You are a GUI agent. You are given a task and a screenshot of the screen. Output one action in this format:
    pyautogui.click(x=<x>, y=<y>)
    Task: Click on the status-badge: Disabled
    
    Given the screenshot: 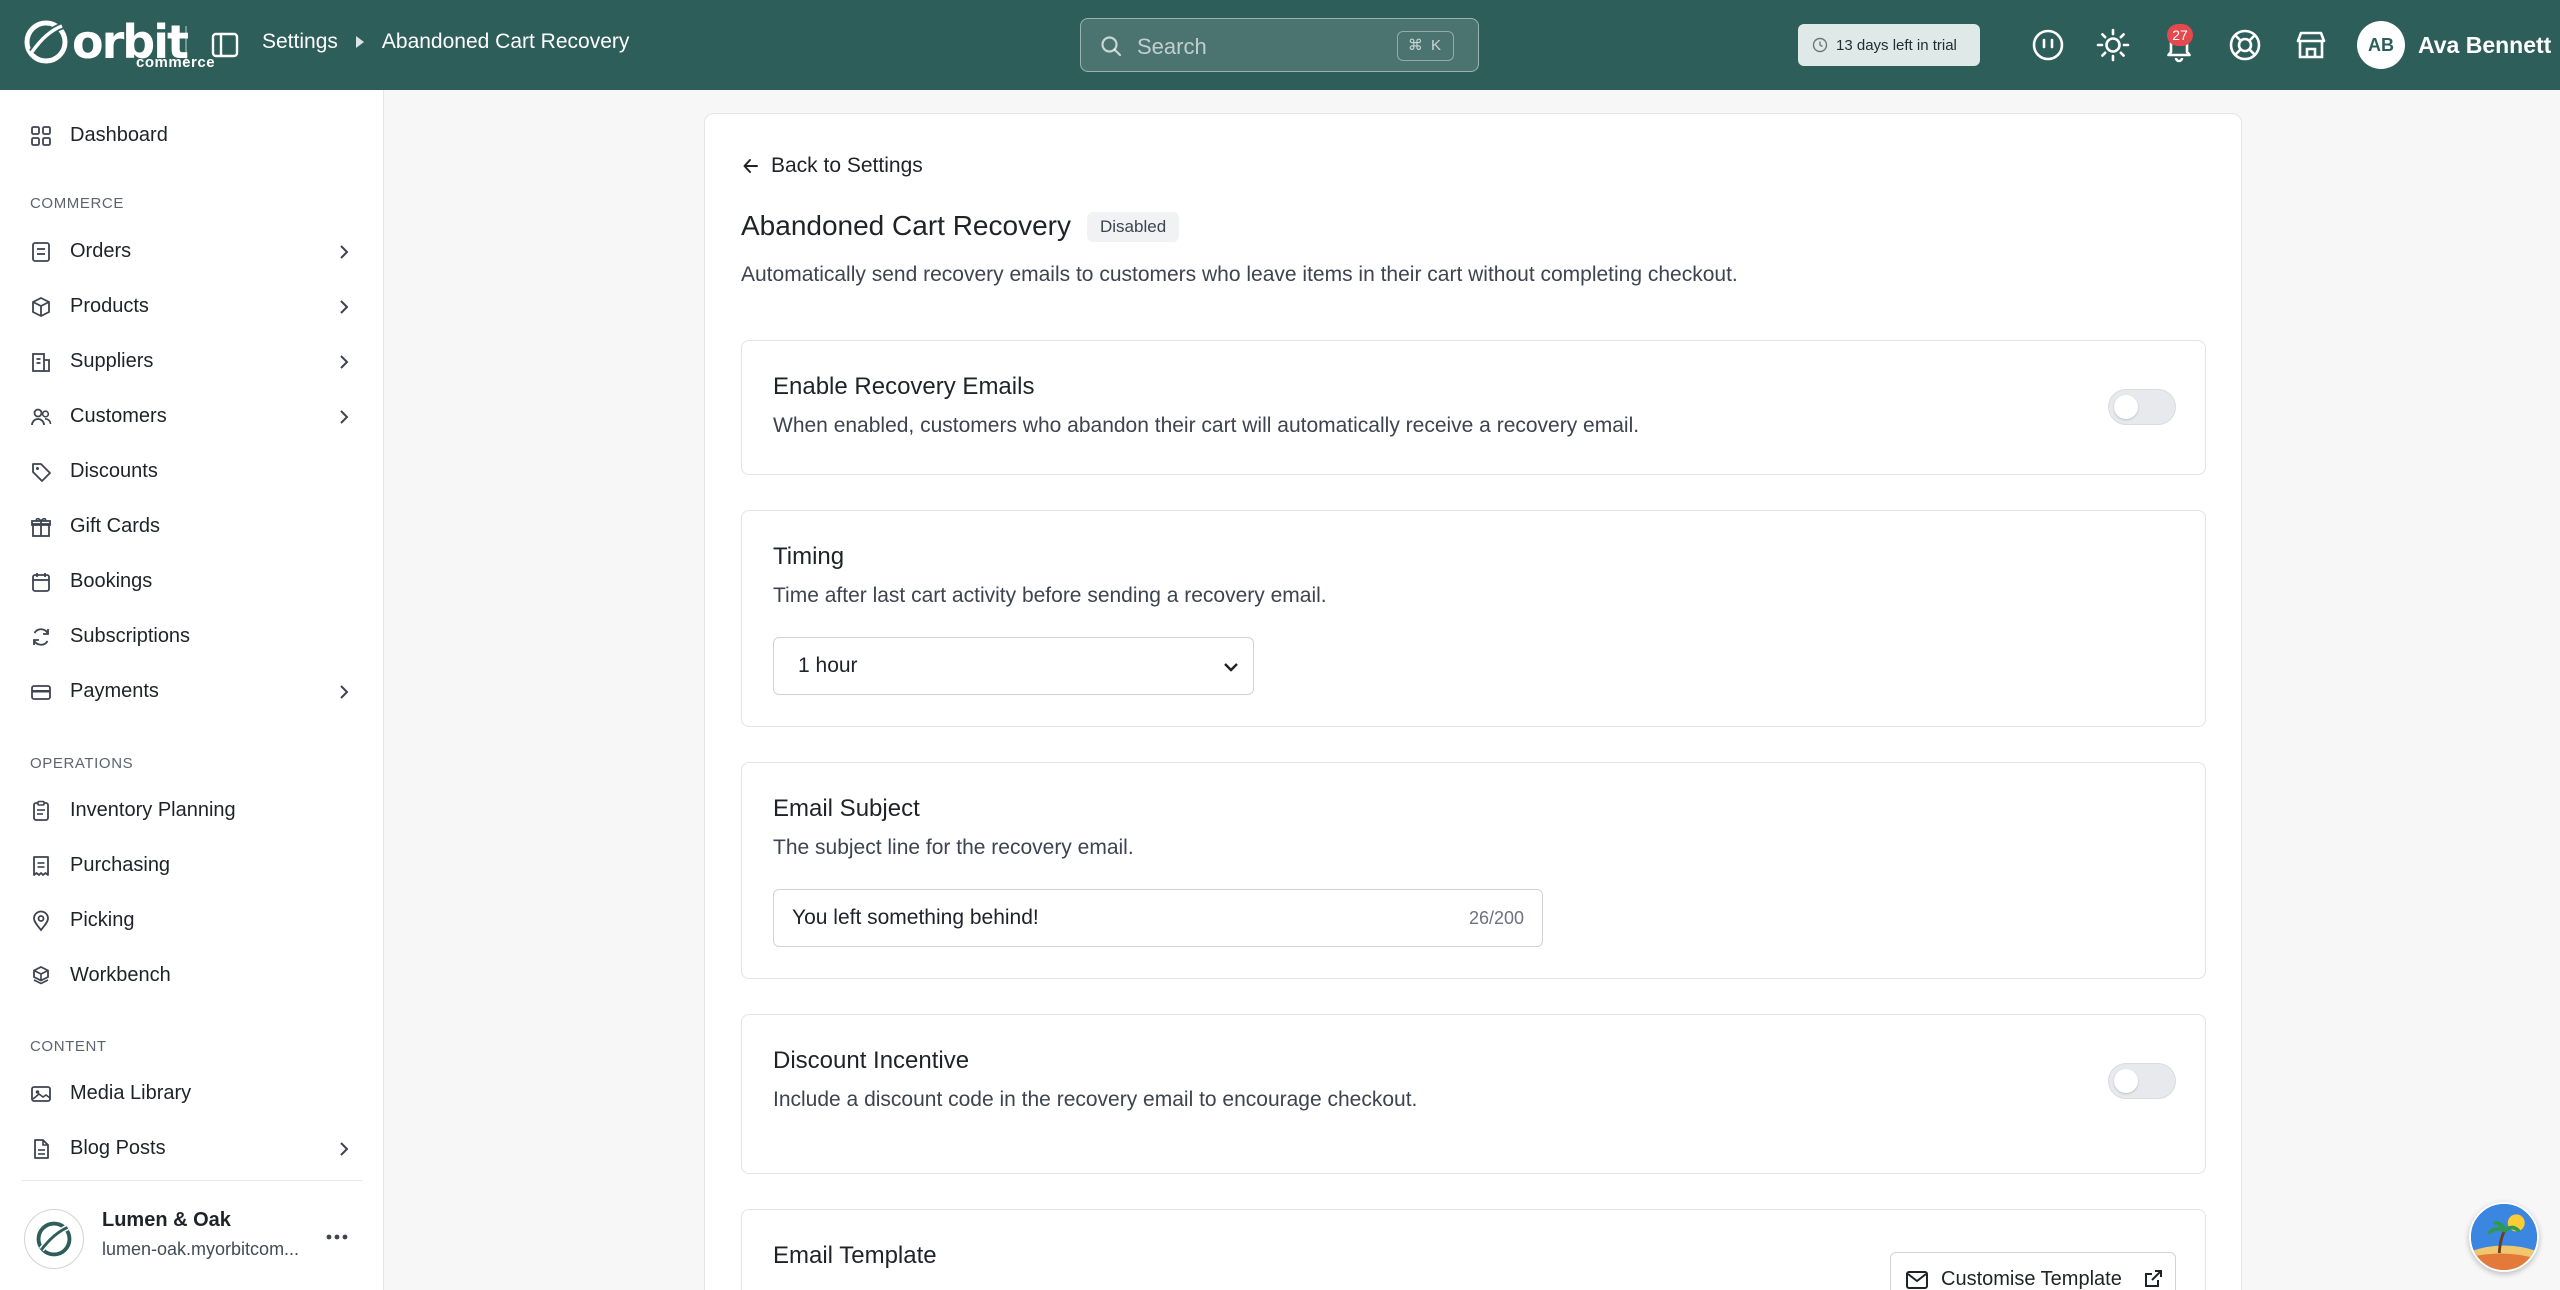 What is the action you would take?
    pyautogui.click(x=1133, y=227)
    